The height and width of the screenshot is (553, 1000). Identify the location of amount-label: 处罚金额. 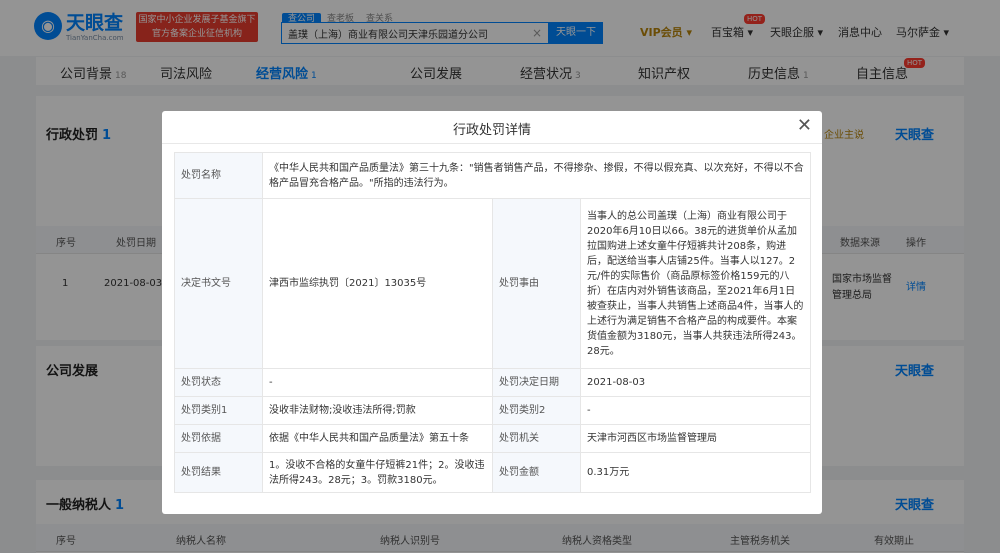
(536, 472).